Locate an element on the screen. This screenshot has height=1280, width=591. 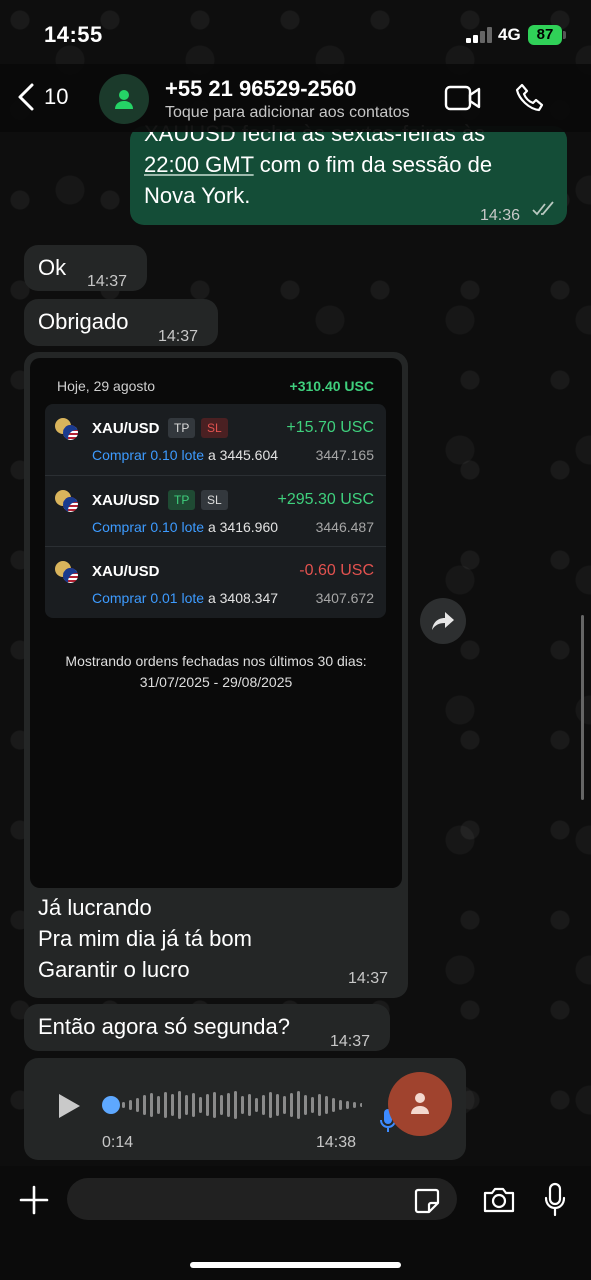
battery-tip is located at coordinates (564, 35).